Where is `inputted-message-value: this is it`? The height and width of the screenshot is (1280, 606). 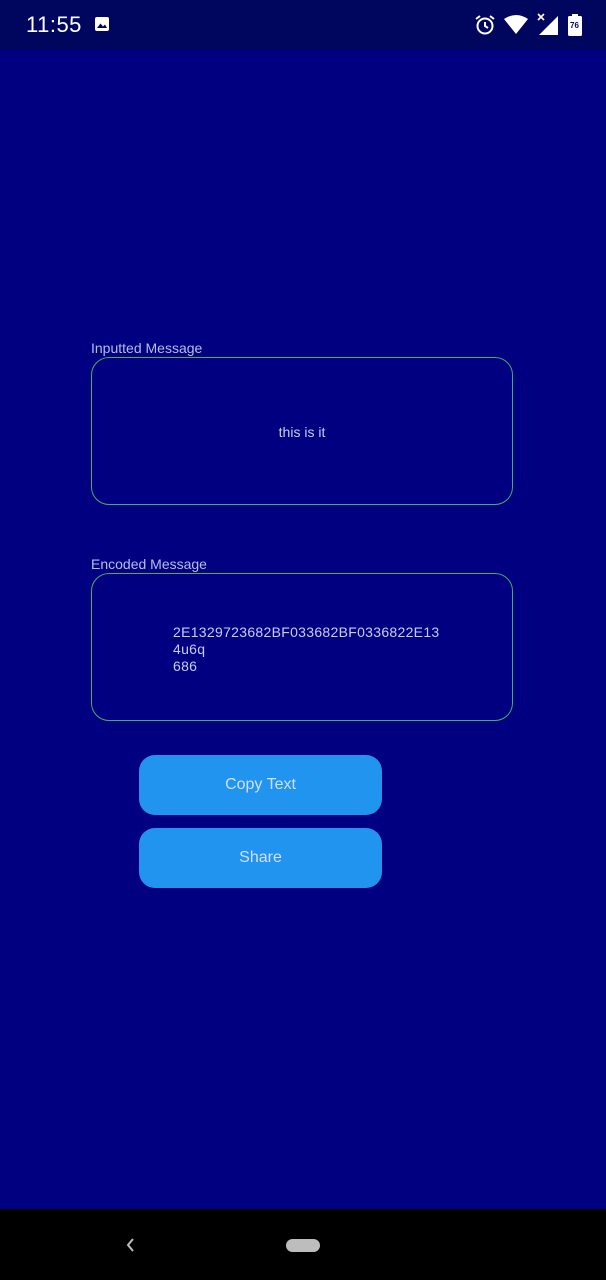
inputted-message-value: this is it is located at coordinates (302, 432).